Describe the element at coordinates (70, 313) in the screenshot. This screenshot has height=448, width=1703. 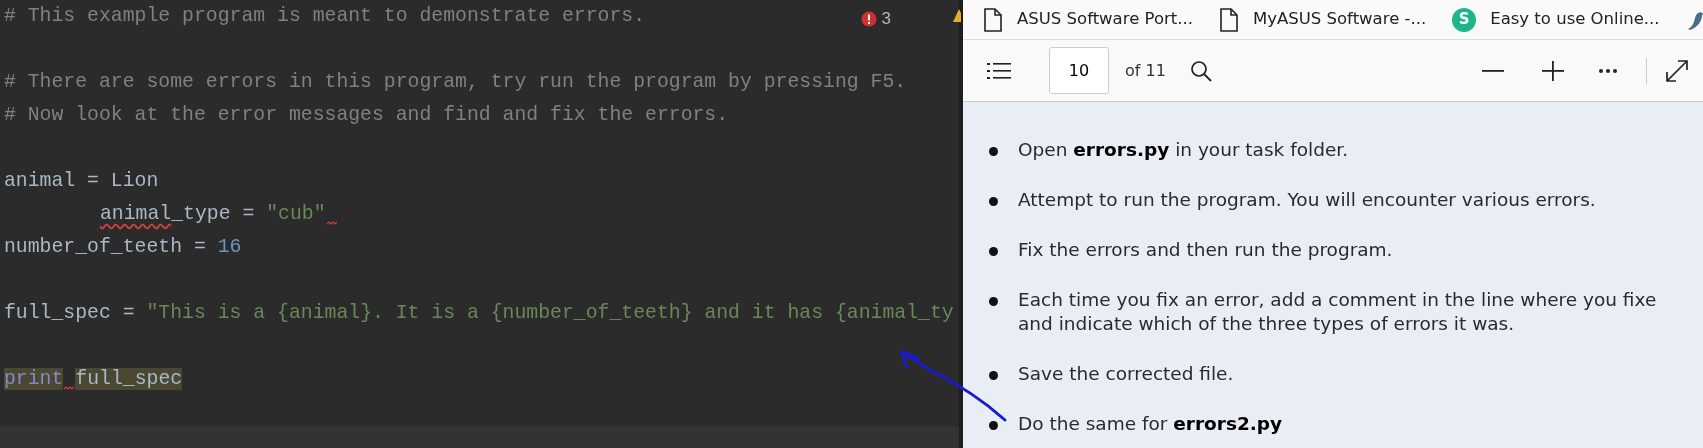
I see `code-text: full_spec =` at that location.